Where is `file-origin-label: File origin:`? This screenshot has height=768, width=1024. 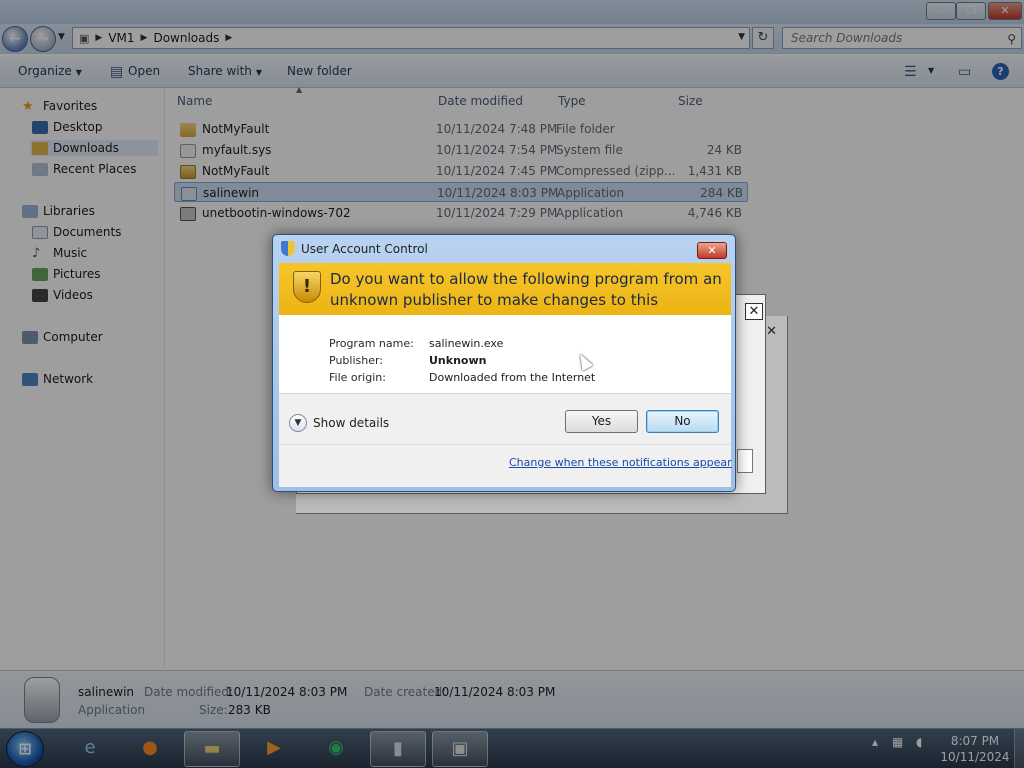 file-origin-label: File origin: is located at coordinates (357, 377).